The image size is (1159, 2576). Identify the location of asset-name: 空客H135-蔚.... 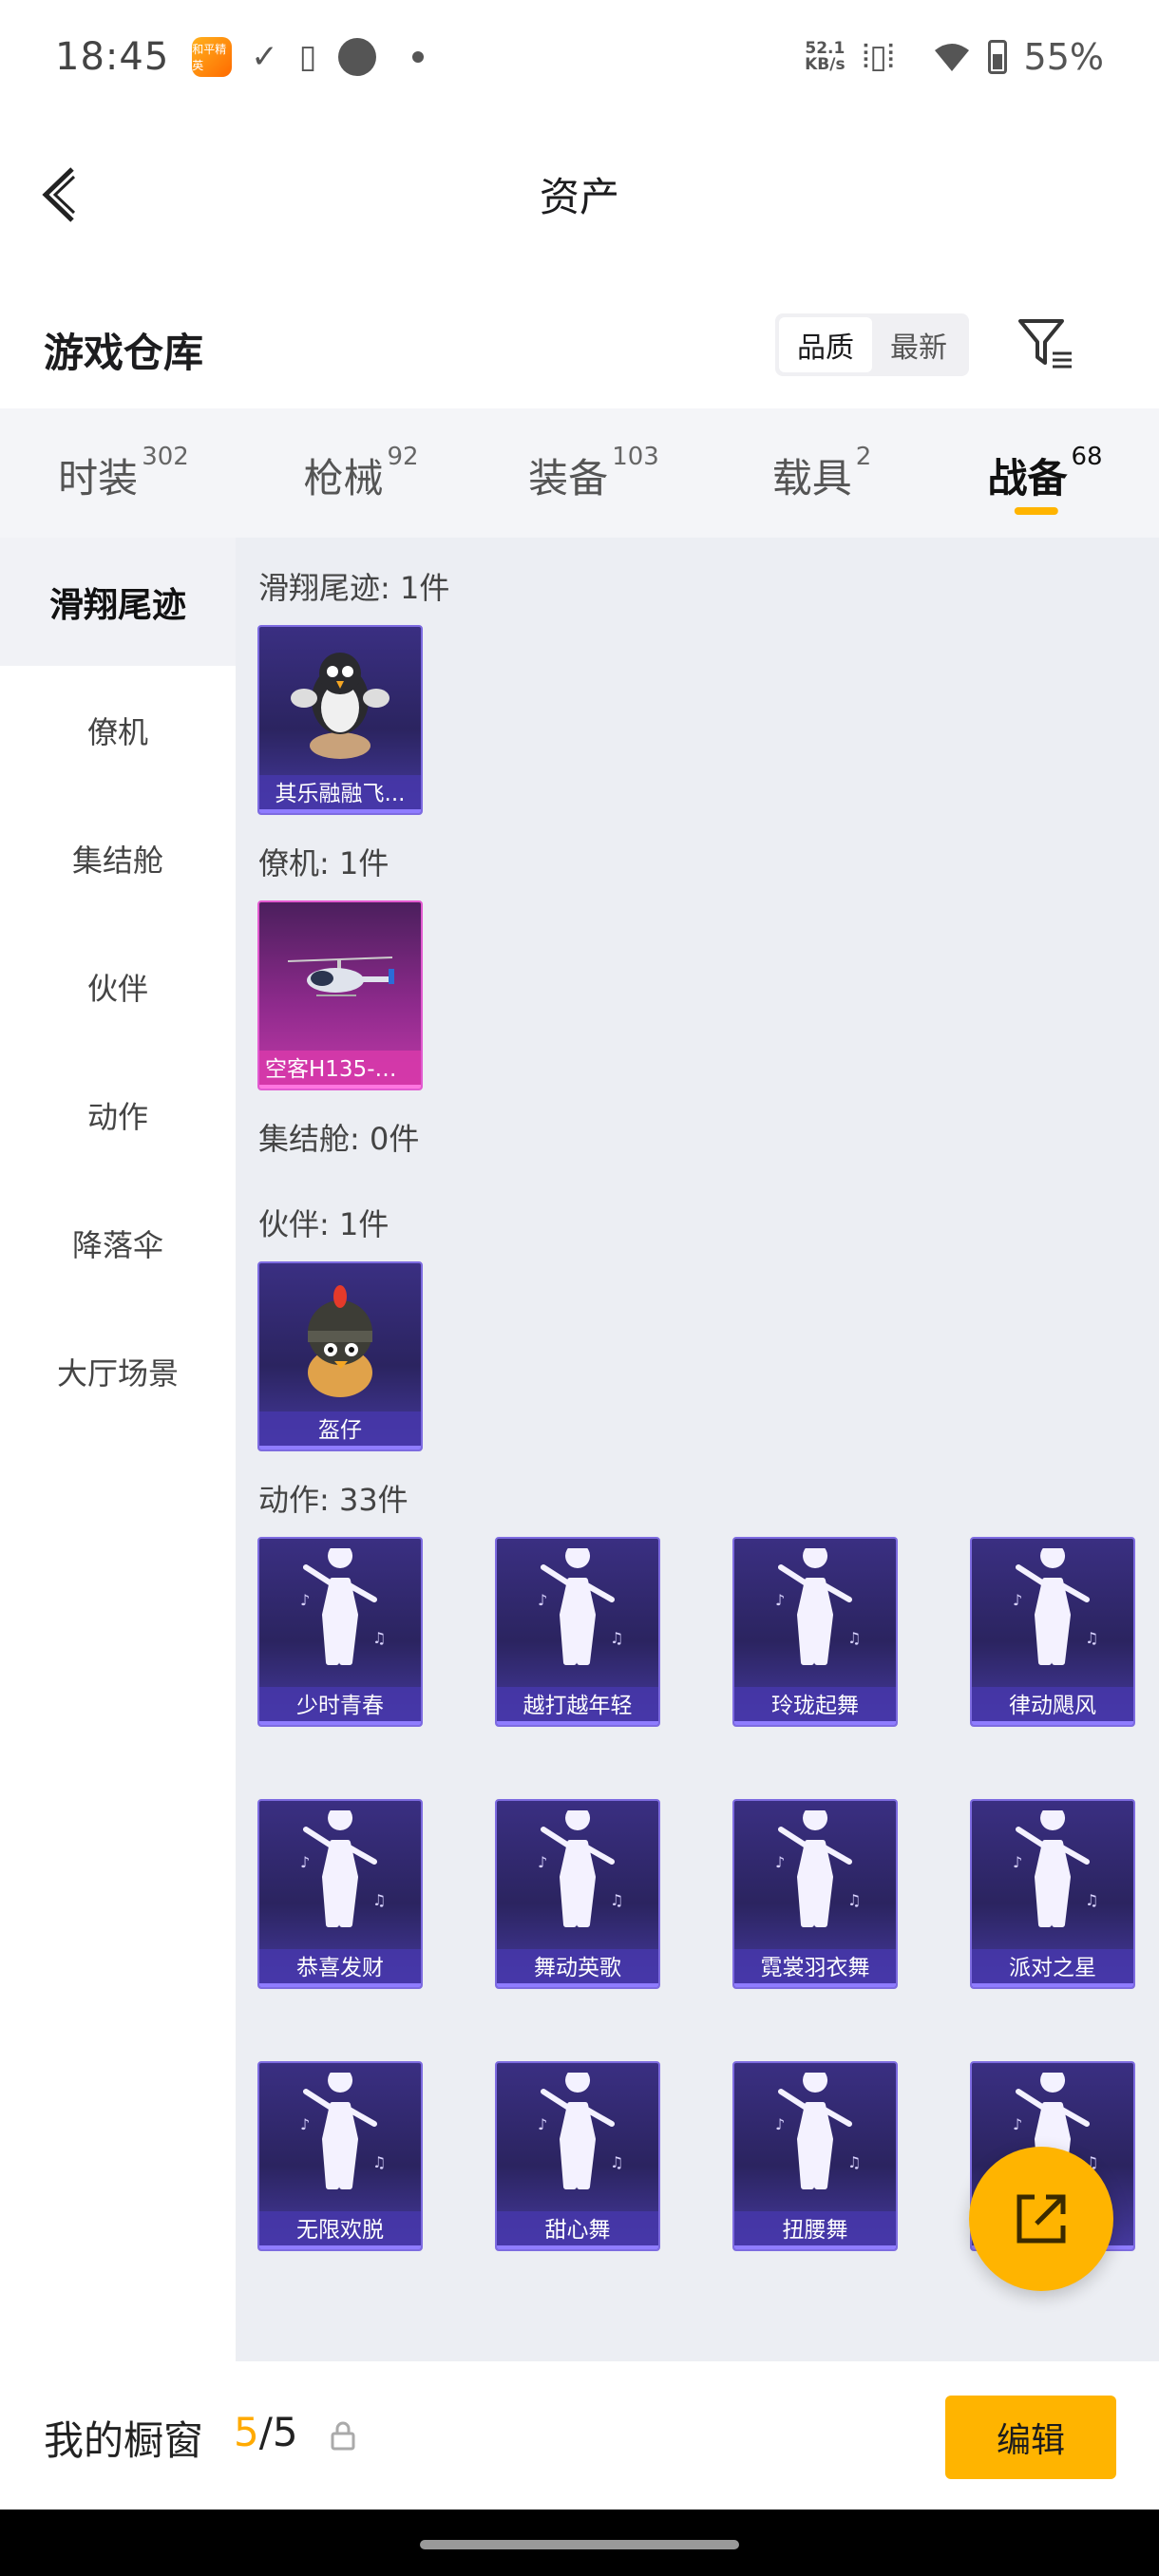
(340, 1070).